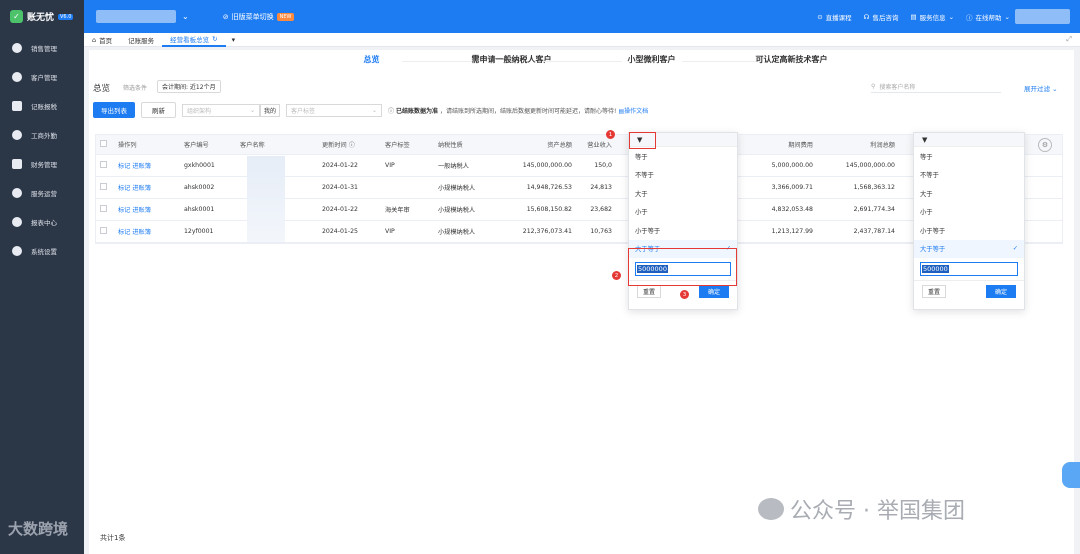  I want to click on ledger-icon, so click(17, 105).